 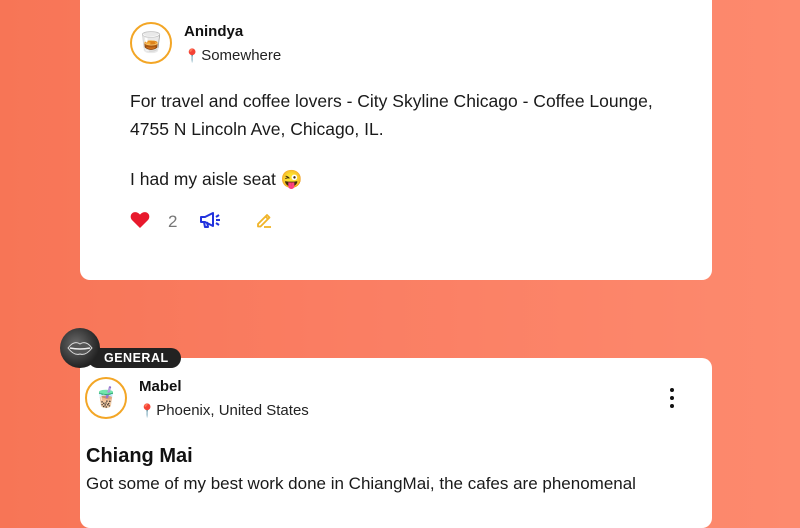 I want to click on cold-brew-icon: 🧋, so click(x=106, y=398).